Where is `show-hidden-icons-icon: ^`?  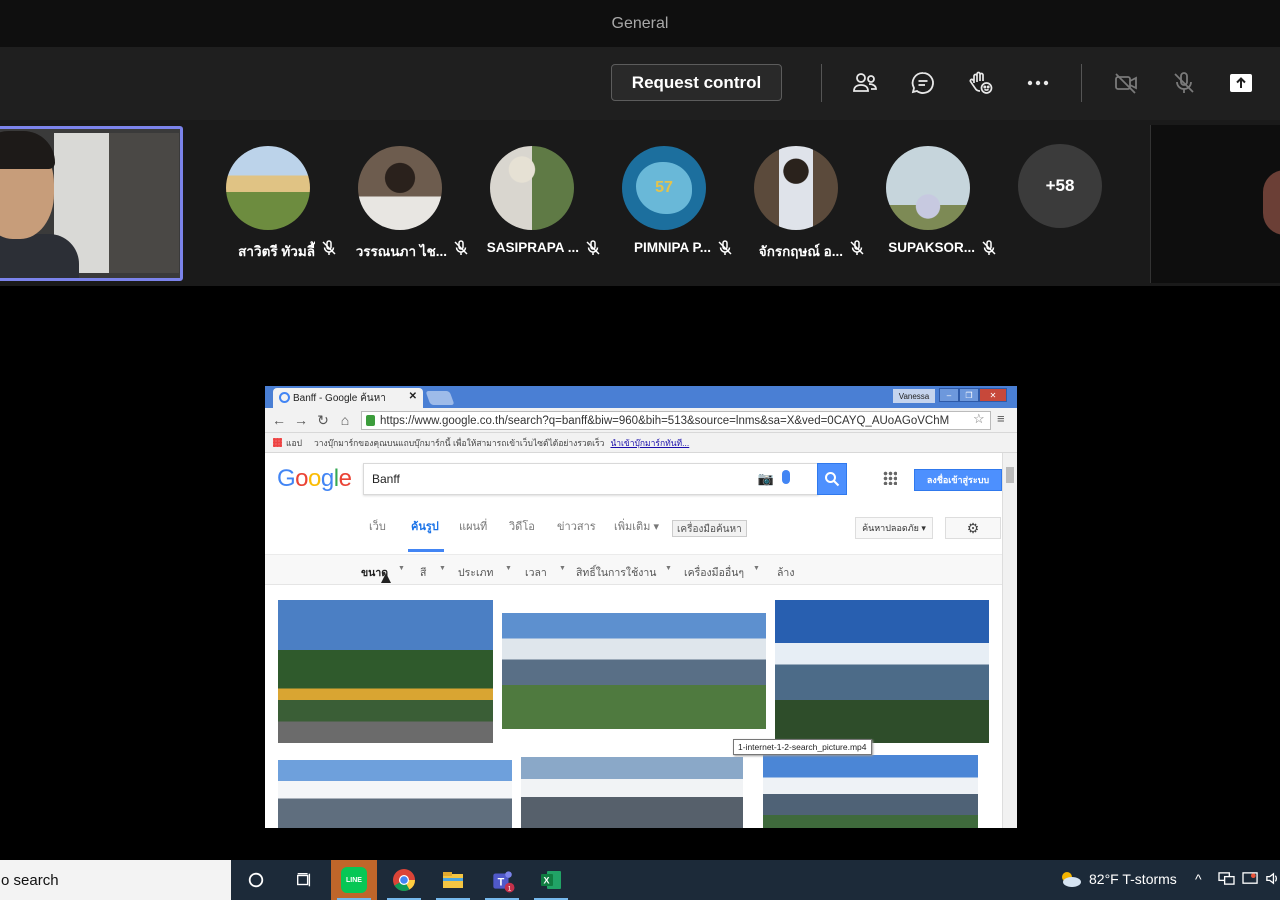
show-hidden-icons-icon: ^ is located at coordinates (1198, 879).